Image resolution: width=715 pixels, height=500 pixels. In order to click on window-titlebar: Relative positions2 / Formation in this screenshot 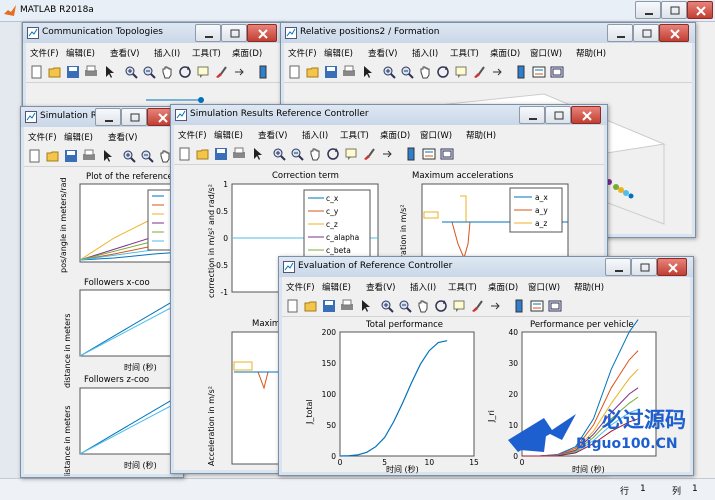, I will do `click(488, 33)`.